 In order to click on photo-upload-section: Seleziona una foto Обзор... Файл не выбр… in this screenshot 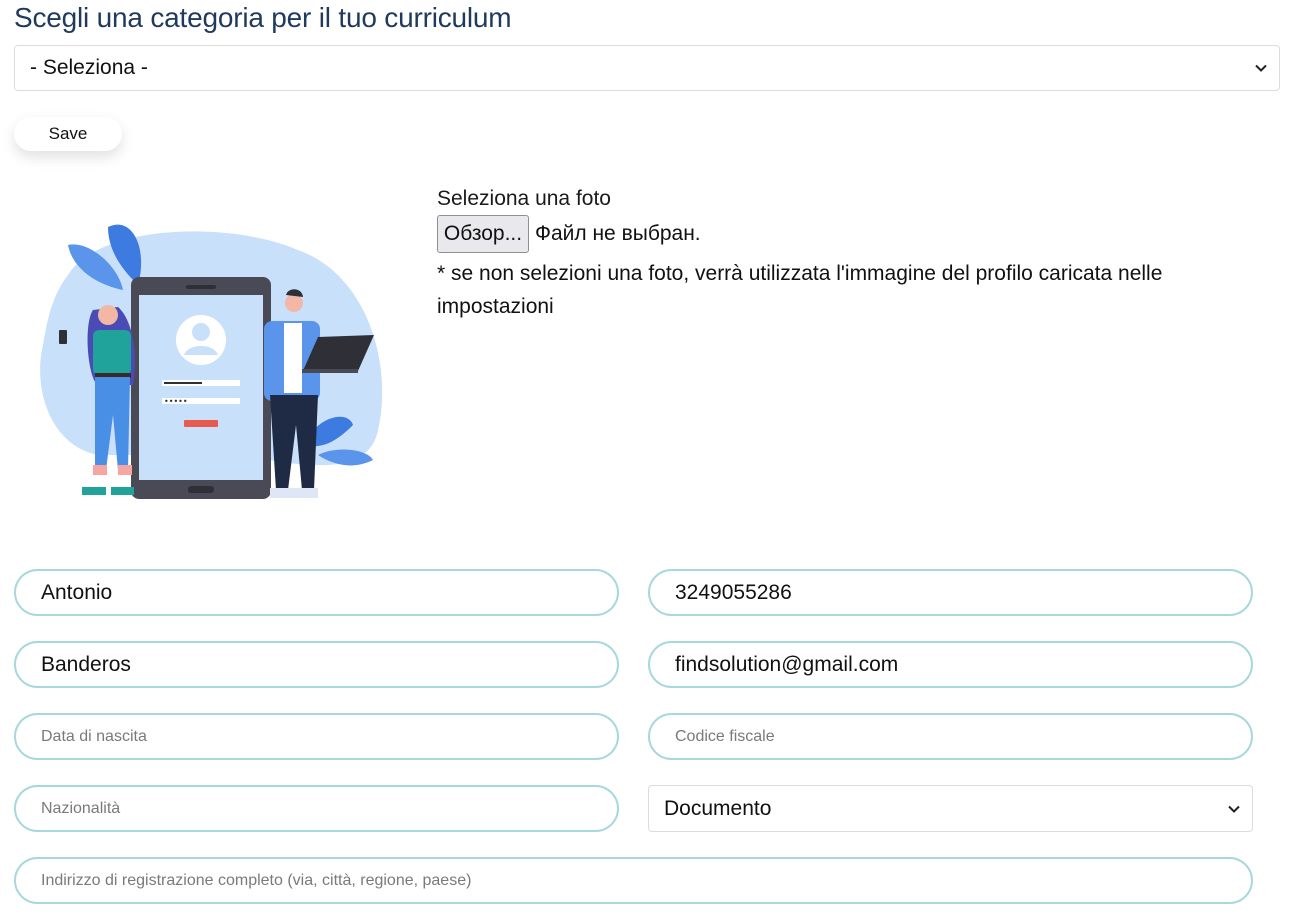, I will do `click(837, 254)`.